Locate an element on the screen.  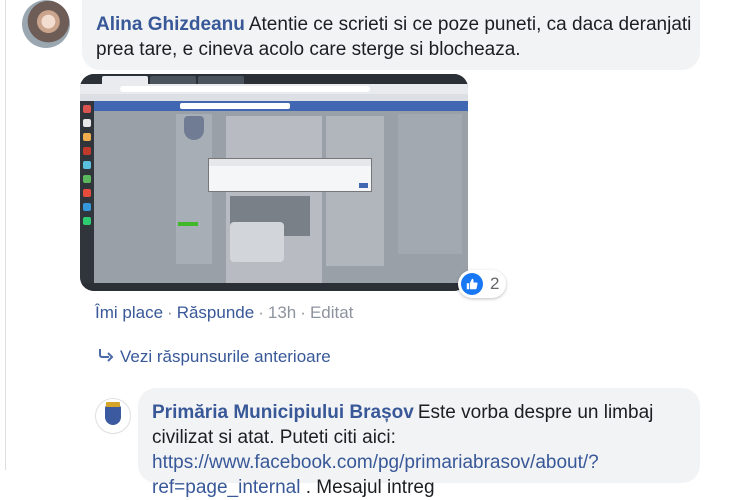
view-previous-replies-label: Vezi răspunsurile anterioare is located at coordinates (225, 356).